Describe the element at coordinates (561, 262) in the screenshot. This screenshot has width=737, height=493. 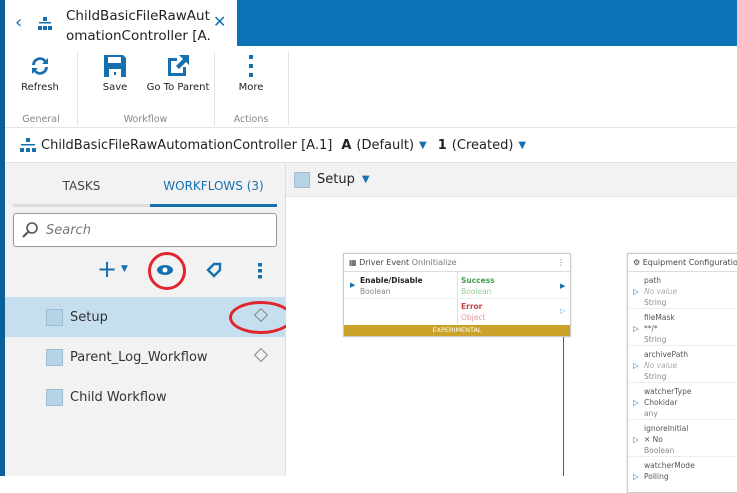
I see `more-vertical-icon: ⋮` at that location.